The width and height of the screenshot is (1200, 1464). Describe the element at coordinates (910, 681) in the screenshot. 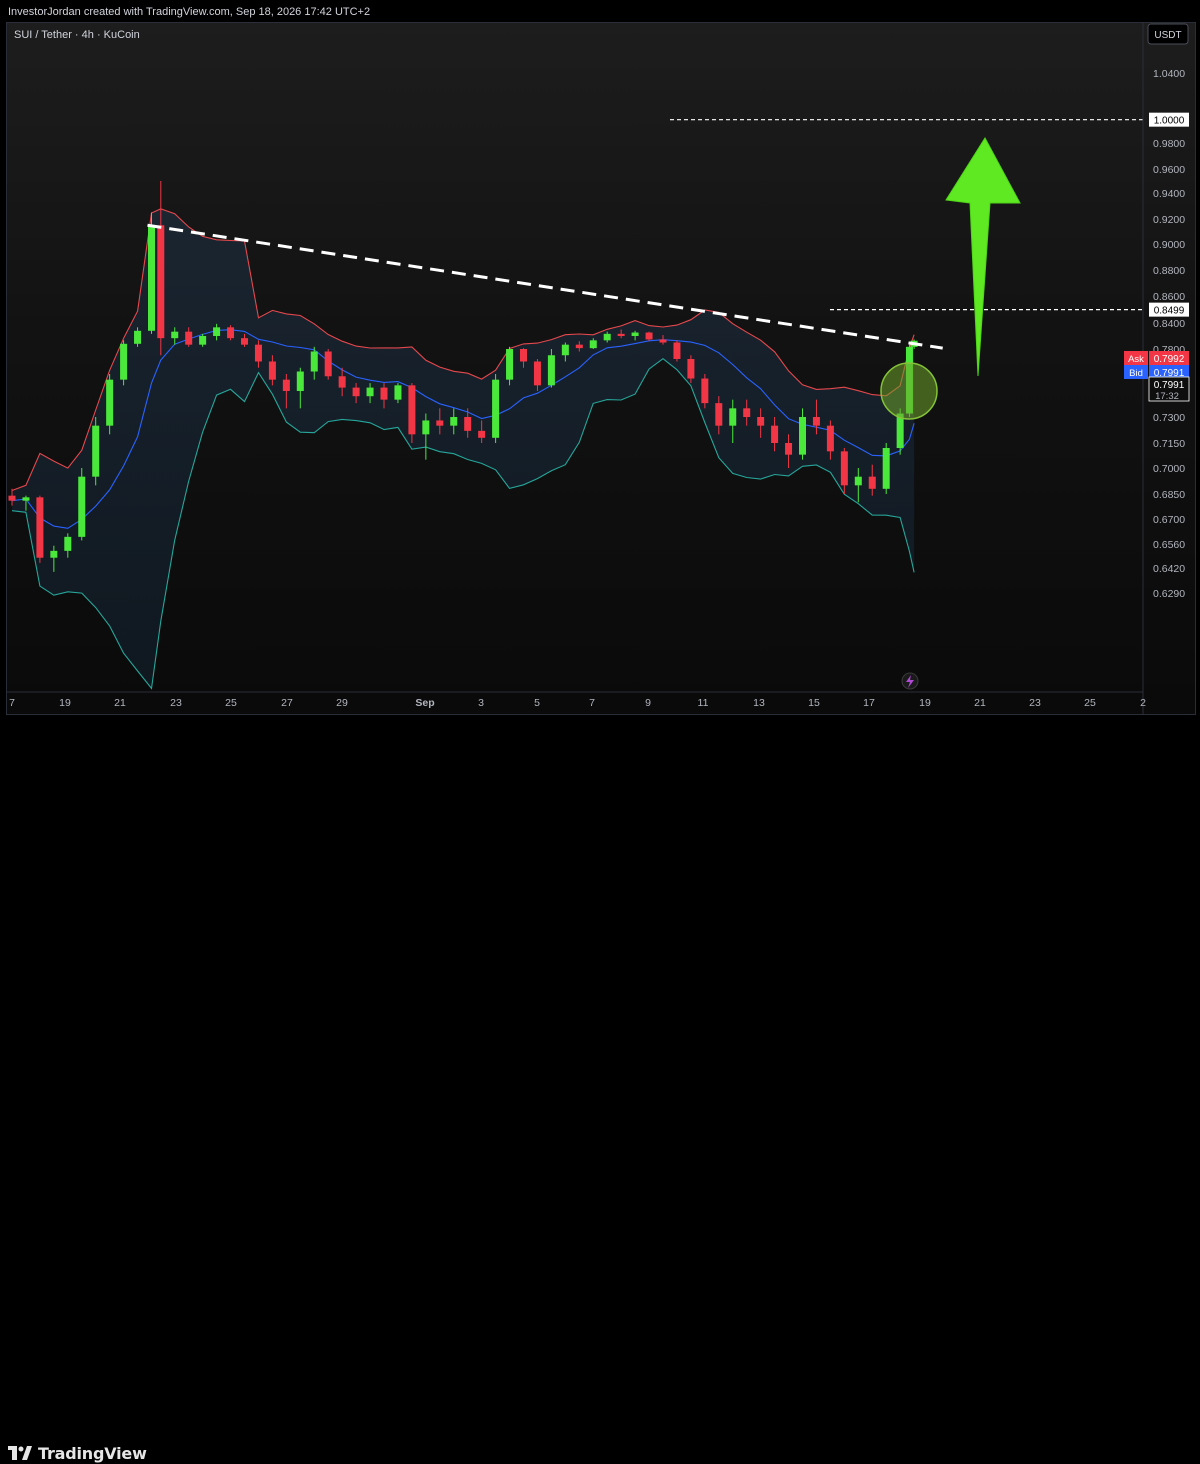

I see `event-marker` at that location.